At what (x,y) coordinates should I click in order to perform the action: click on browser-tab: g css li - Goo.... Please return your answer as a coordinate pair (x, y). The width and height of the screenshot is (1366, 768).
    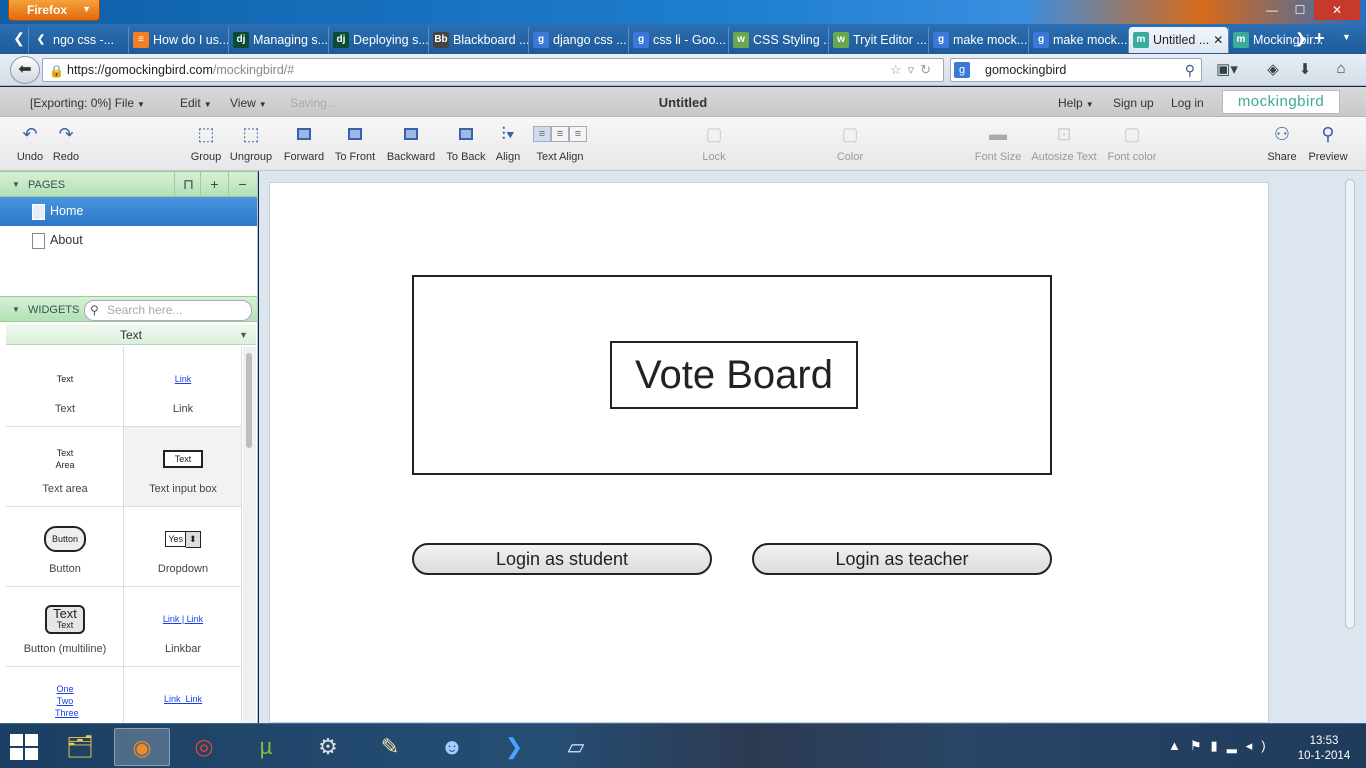
    Looking at the image, I should click on (678, 40).